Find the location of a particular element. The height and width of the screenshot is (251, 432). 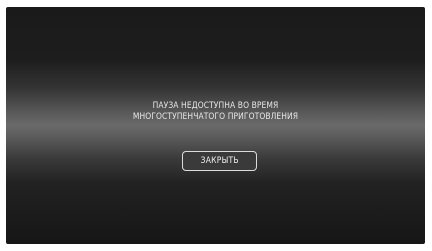

close-button: ЗАКРЫТЬ is located at coordinates (219, 161).